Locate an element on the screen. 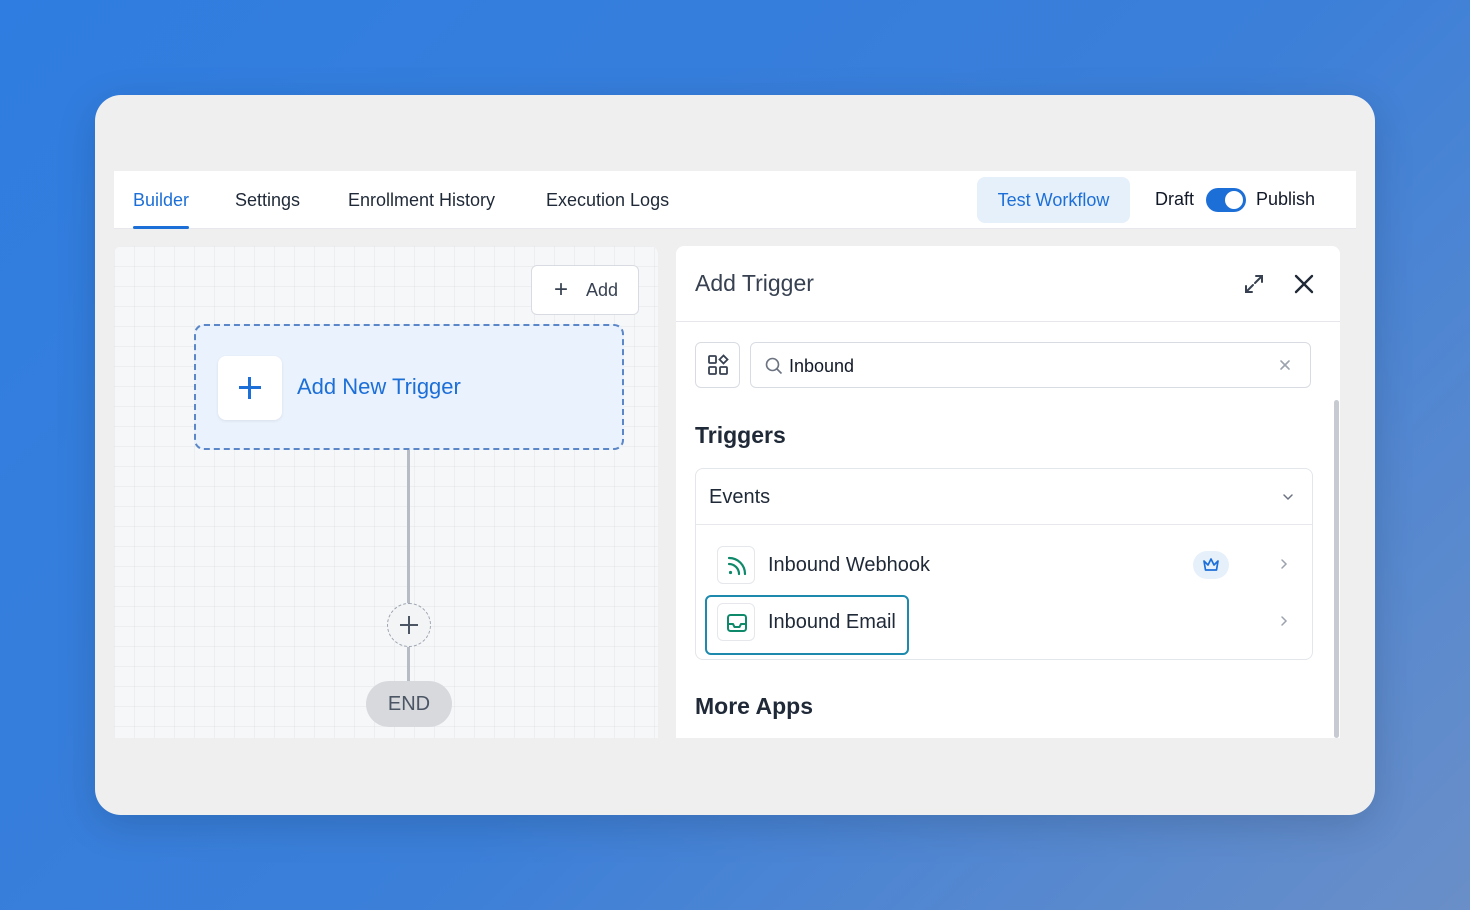  chevron-down-icon is located at coordinates (1288, 497).